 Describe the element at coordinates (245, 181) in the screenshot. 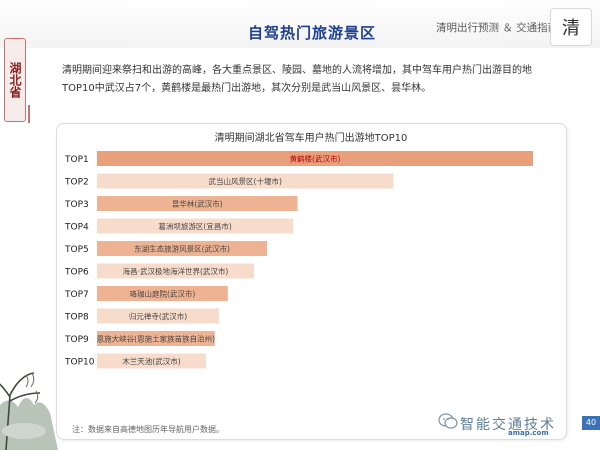

I see `bar-label: 武当山风景区(十堰市)` at that location.